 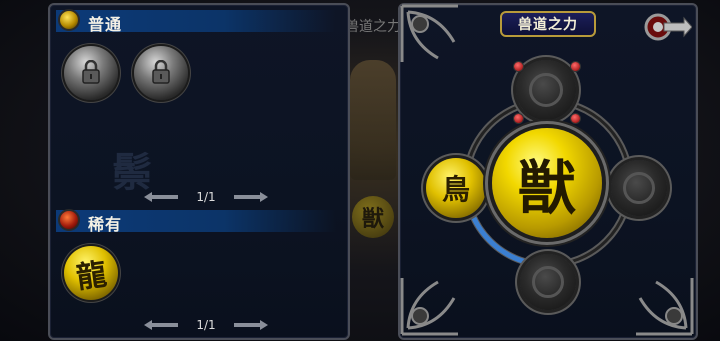 I want to click on equipped-bird-orb: 鳥, so click(x=456, y=188).